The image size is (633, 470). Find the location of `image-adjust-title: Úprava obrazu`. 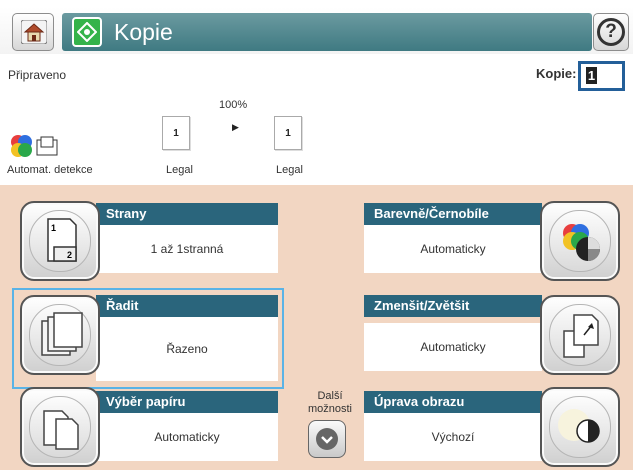

image-adjust-title: Úprava obrazu is located at coordinates (453, 402).